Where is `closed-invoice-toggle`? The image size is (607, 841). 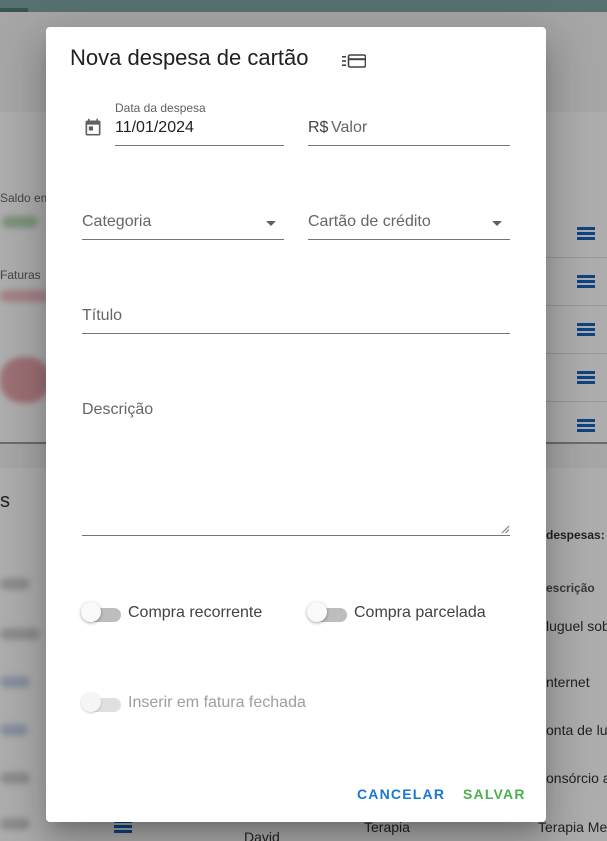 closed-invoice-toggle is located at coordinates (101, 702).